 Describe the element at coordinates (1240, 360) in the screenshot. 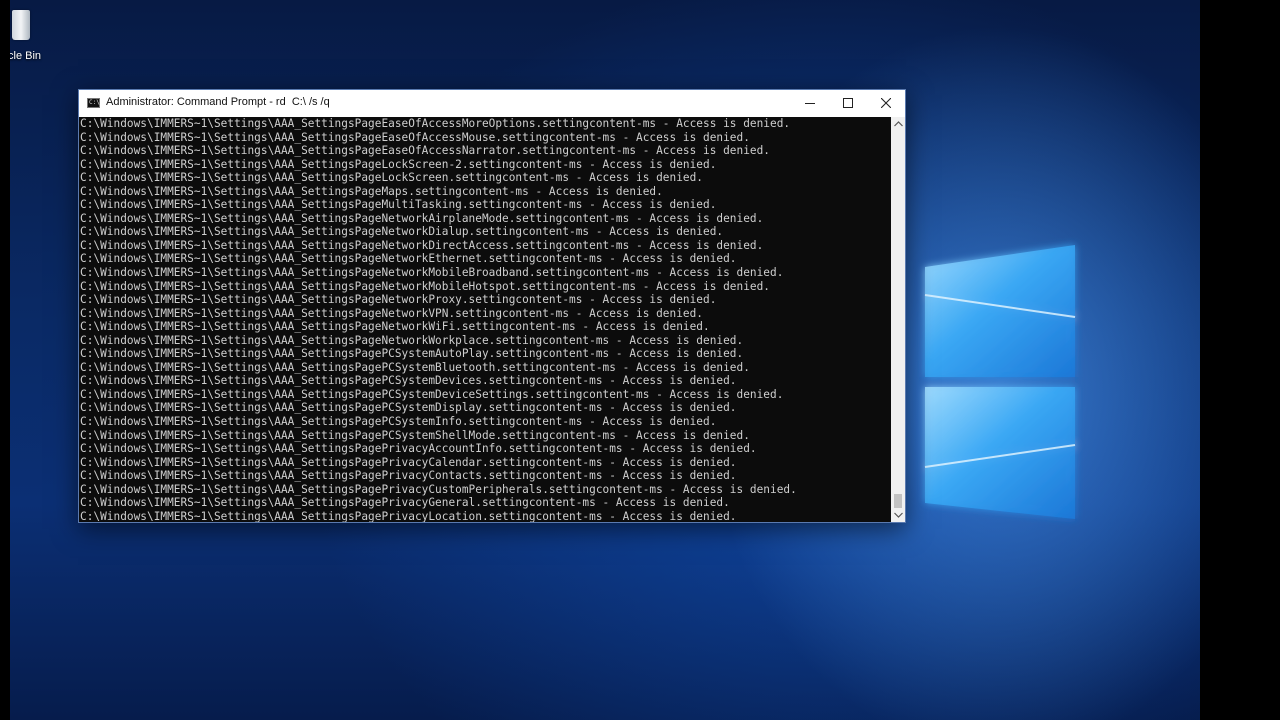

I see `letterbox-right` at that location.